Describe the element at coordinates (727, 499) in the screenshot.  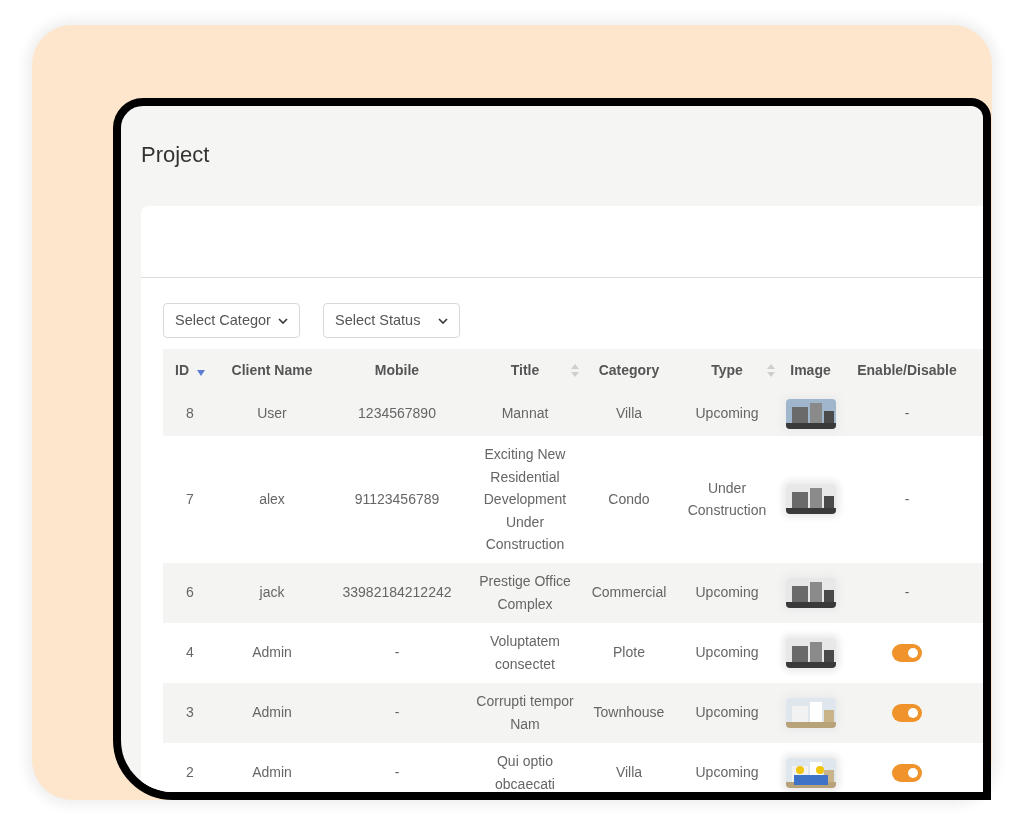
I see `type-cell-text: Under Construction` at that location.